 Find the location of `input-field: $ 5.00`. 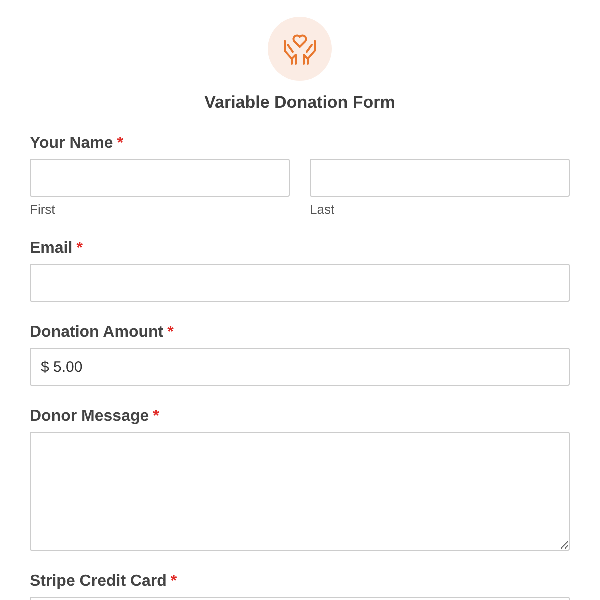

input-field: $ 5.00 is located at coordinates (300, 367).